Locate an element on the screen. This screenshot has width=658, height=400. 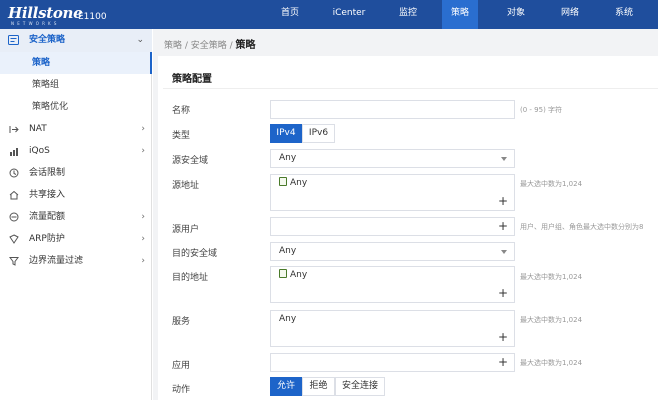
service-hint: 最大选中数为1,024 is located at coordinates (551, 320).